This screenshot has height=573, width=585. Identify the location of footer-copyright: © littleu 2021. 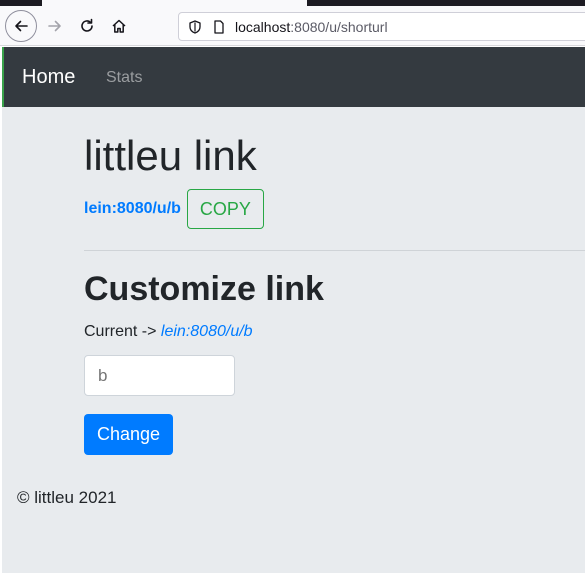
(67, 497).